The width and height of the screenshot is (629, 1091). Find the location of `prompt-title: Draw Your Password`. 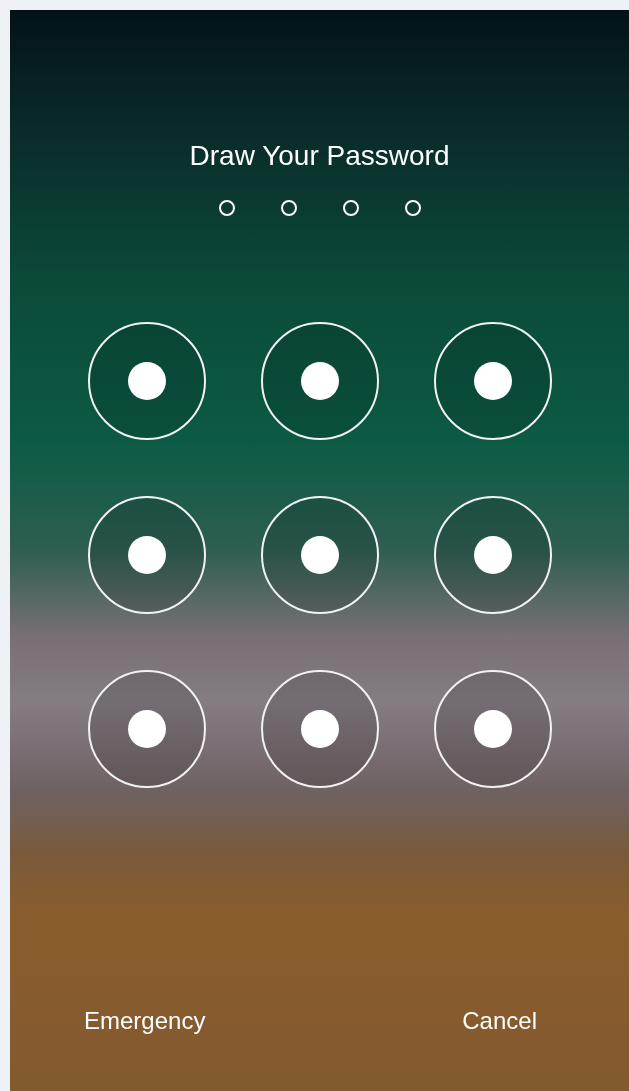

prompt-title: Draw Your Password is located at coordinates (319, 156).